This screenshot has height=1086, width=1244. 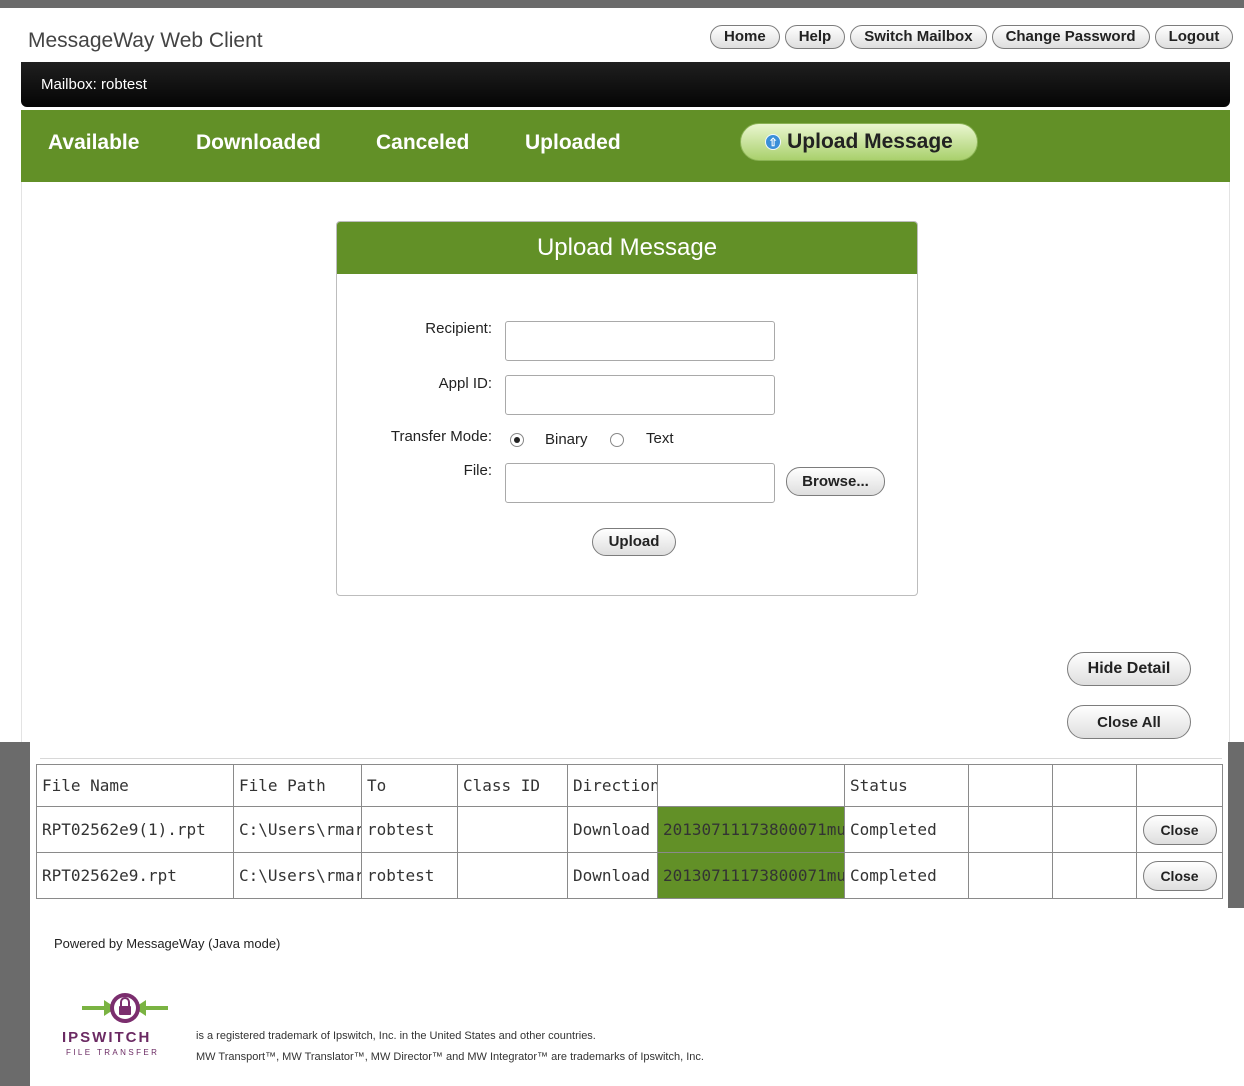 What do you see at coordinates (409, 785) in the screenshot?
I see `column-header: To` at bounding box center [409, 785].